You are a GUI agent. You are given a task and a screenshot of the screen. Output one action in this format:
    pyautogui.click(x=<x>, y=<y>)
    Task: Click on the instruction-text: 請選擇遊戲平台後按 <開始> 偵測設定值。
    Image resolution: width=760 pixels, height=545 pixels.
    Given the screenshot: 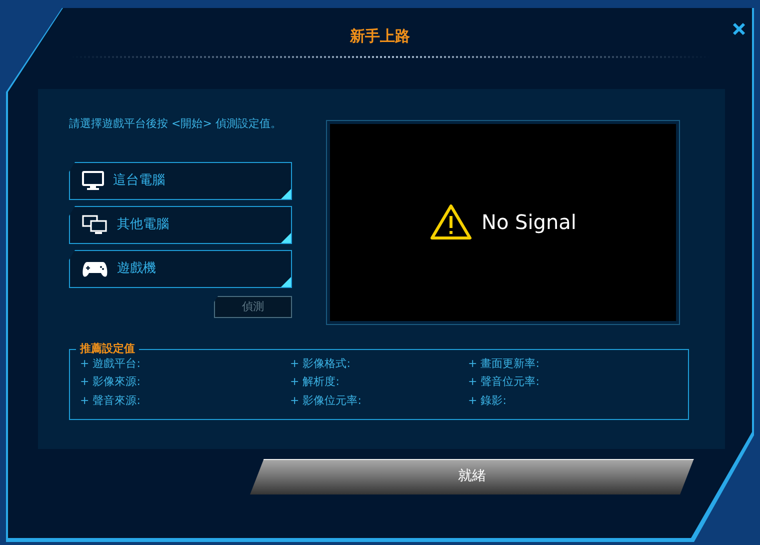 What is the action you would take?
    pyautogui.click(x=175, y=124)
    